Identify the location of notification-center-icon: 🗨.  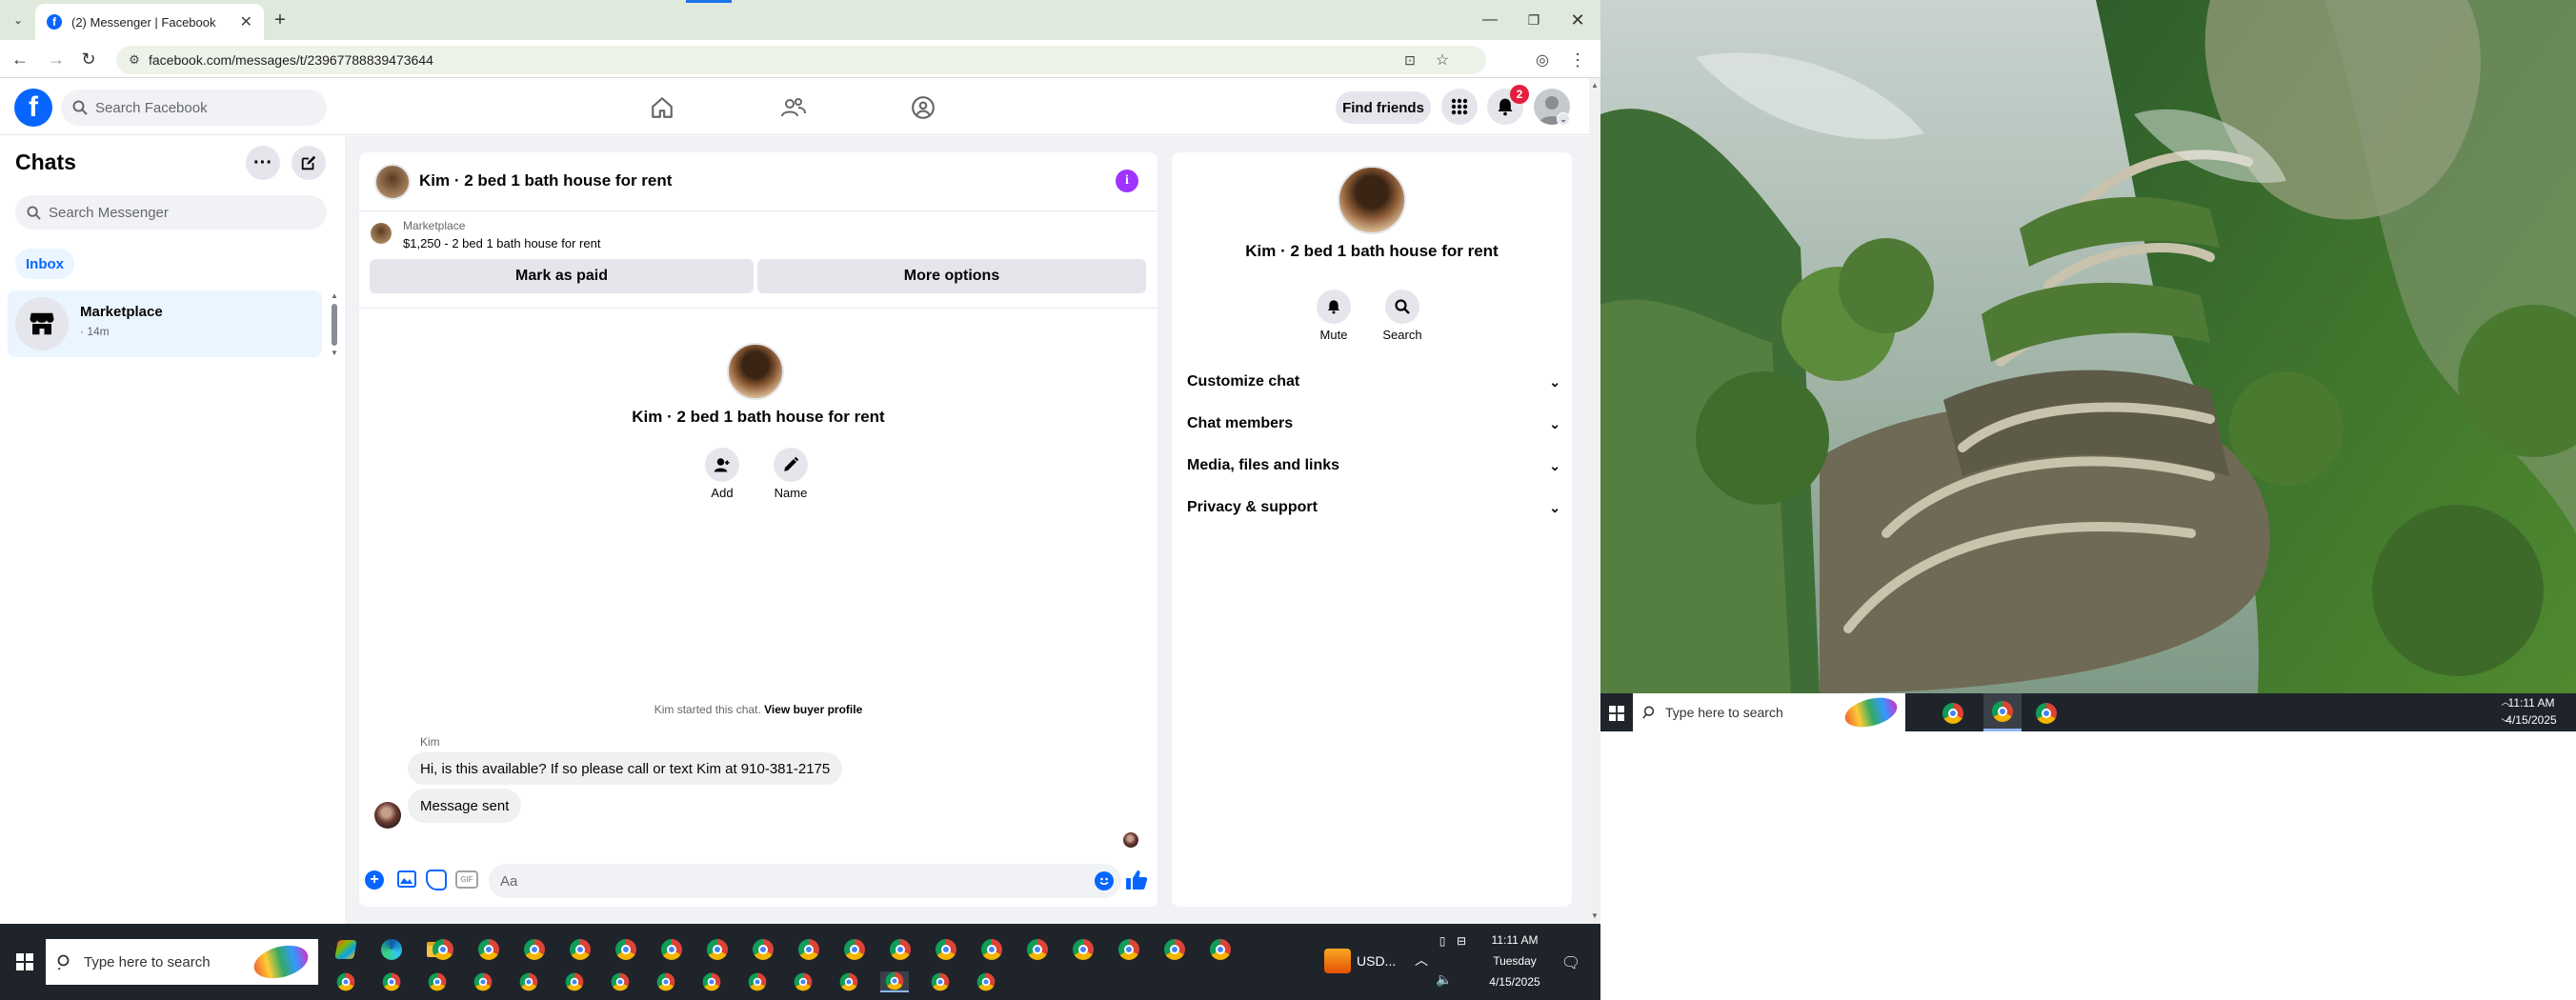
(1571, 962).